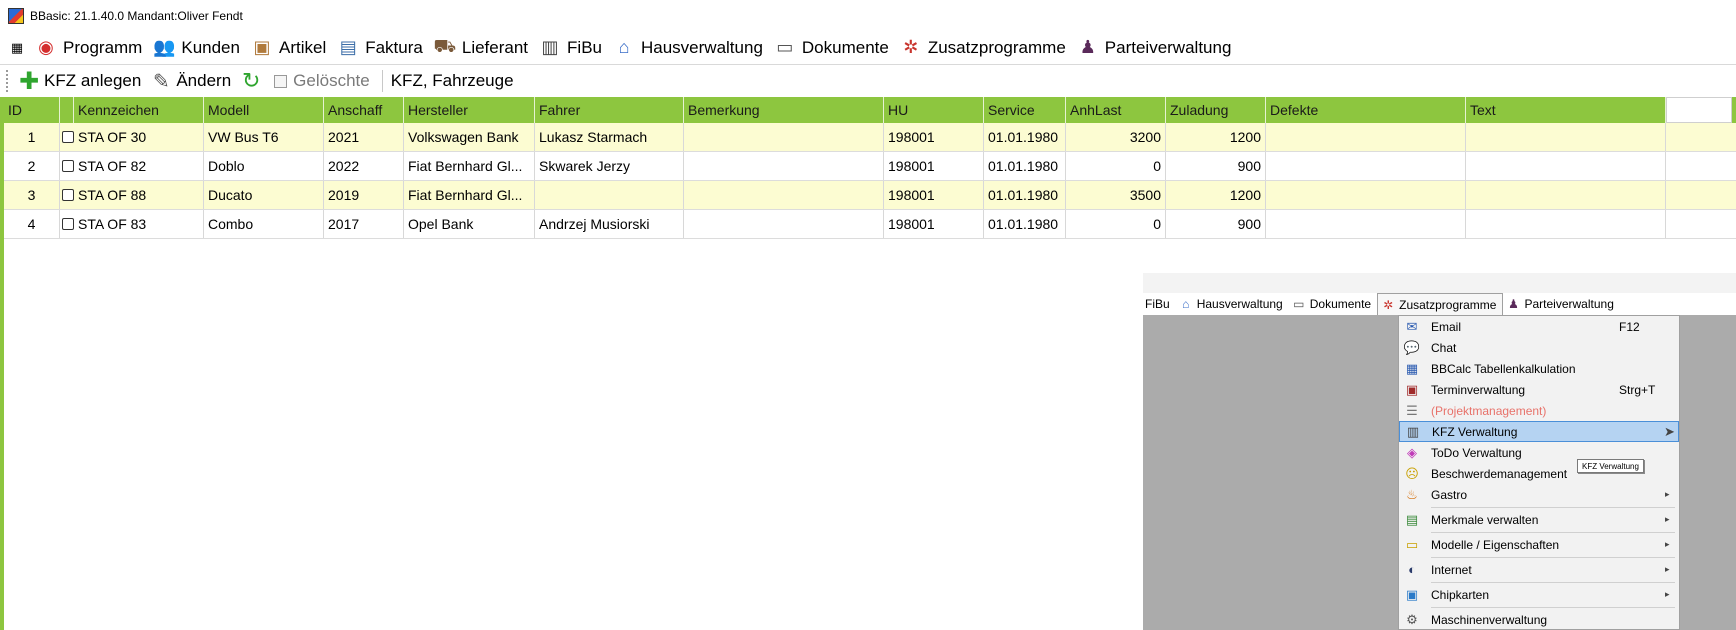 The image size is (1736, 630). What do you see at coordinates (1216, 110) in the screenshot?
I see `col-header-zuladung: Zuladung` at bounding box center [1216, 110].